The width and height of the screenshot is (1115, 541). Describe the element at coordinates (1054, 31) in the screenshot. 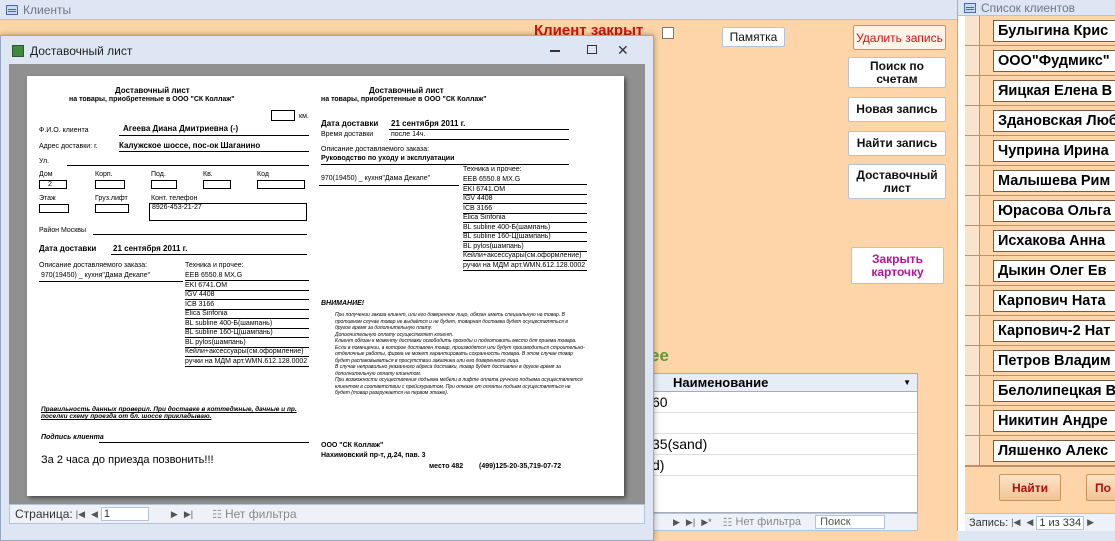

I see `client-name: Булыгина Крис` at that location.